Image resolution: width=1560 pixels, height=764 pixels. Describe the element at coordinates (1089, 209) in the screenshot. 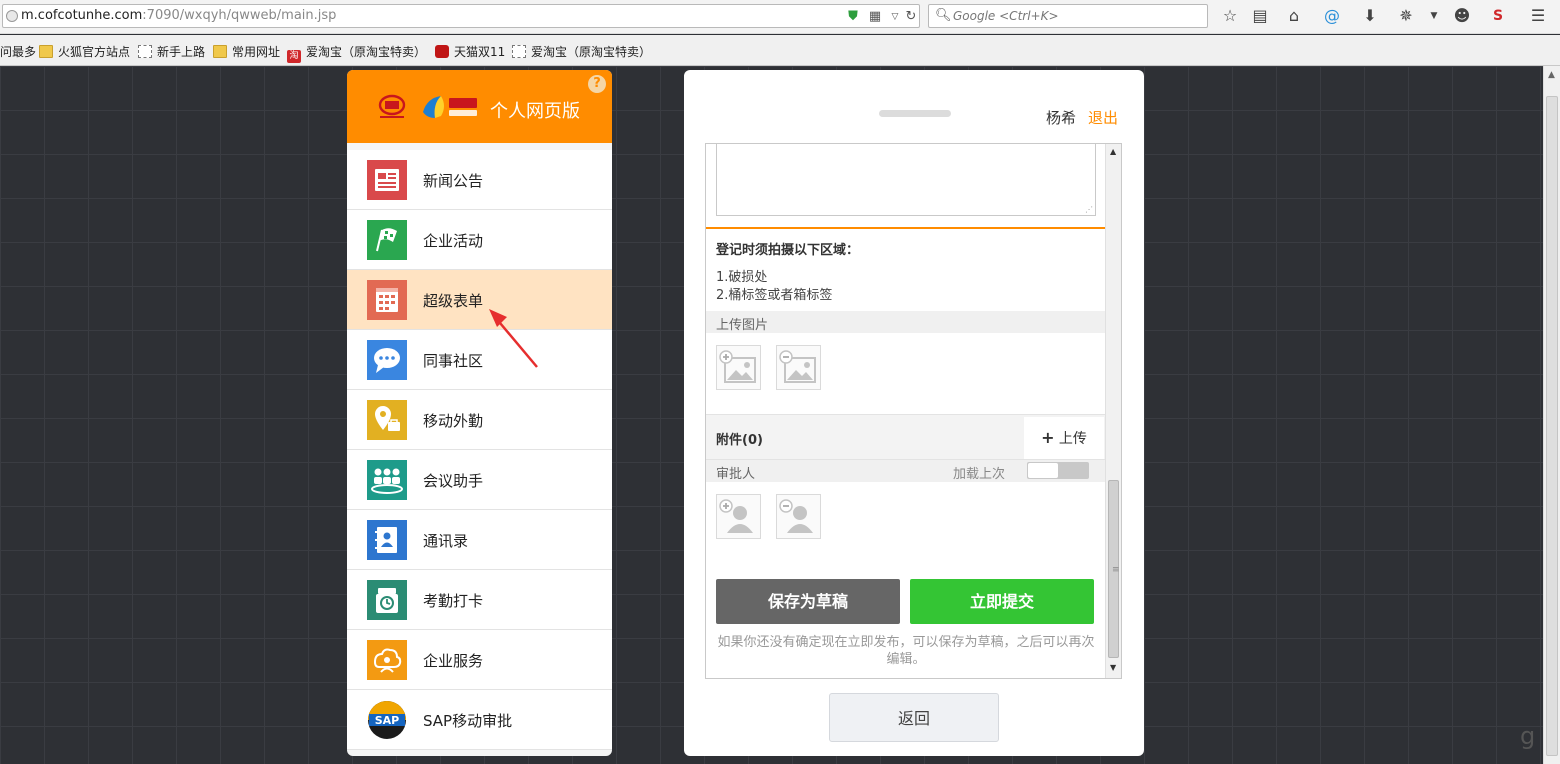

I see `resize-handle-icon: ⋰` at that location.